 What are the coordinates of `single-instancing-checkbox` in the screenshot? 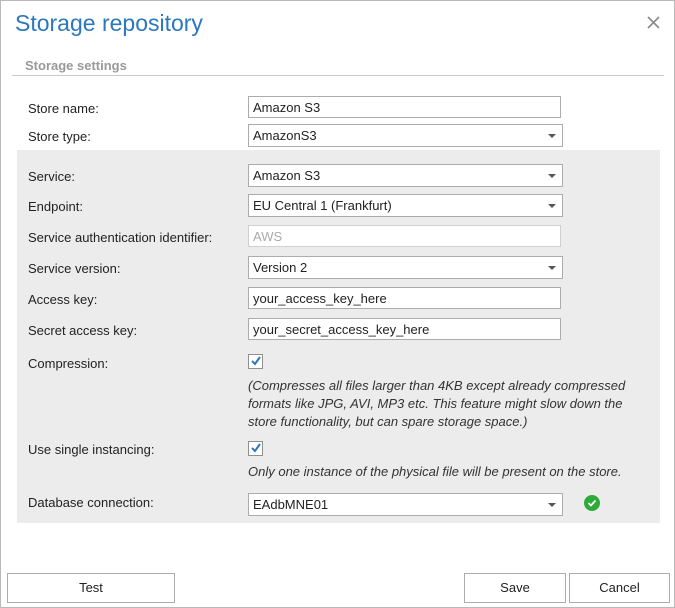 It's located at (255, 448).